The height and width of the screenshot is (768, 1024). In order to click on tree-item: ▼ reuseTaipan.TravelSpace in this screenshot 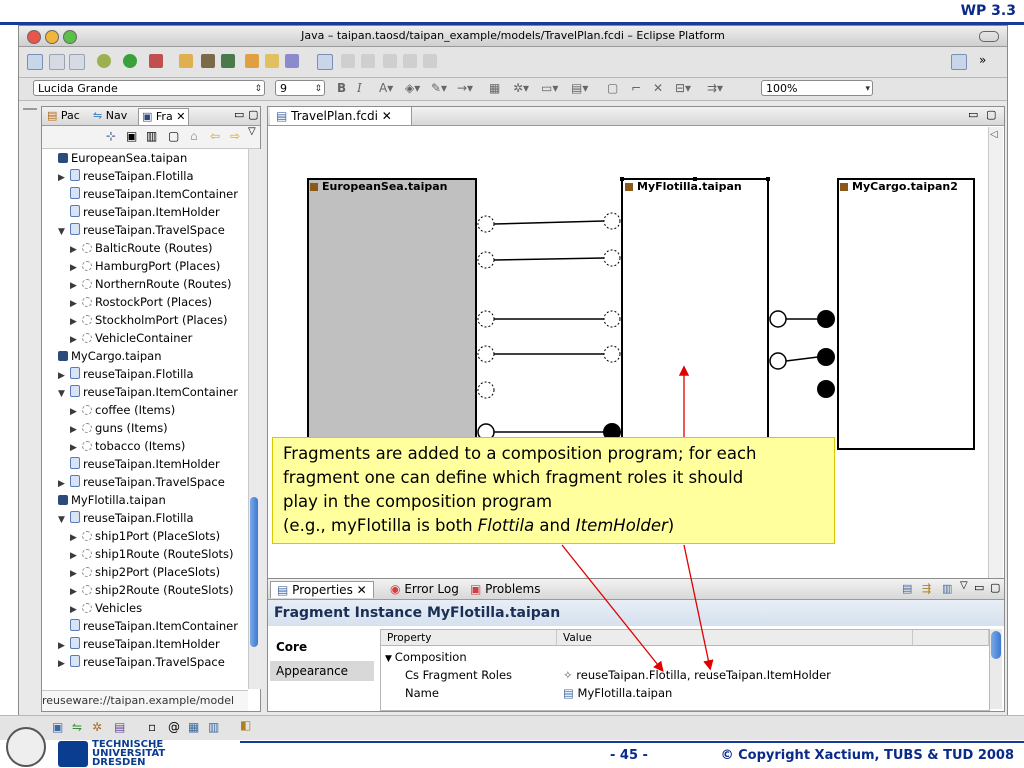, I will do `click(141, 230)`.